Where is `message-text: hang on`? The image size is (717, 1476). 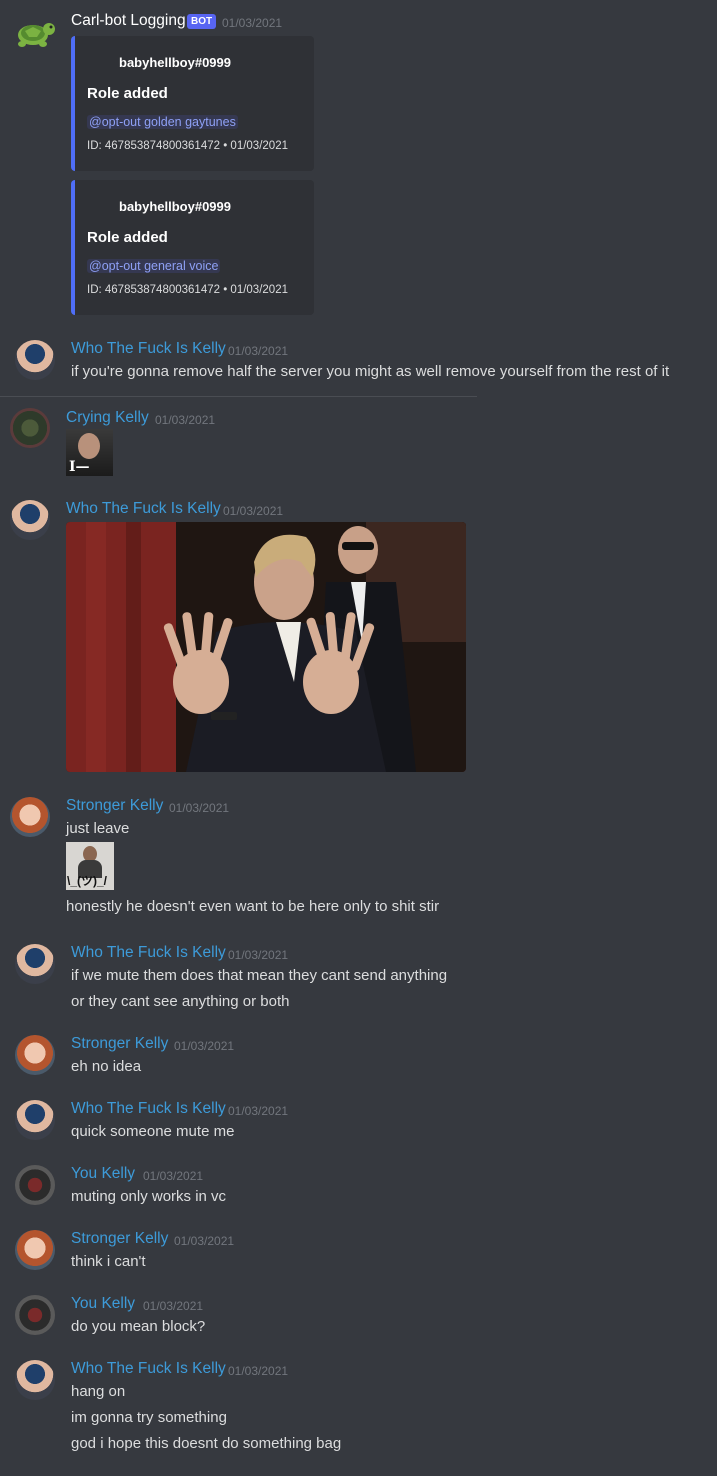
message-text: hang on is located at coordinates (98, 1391).